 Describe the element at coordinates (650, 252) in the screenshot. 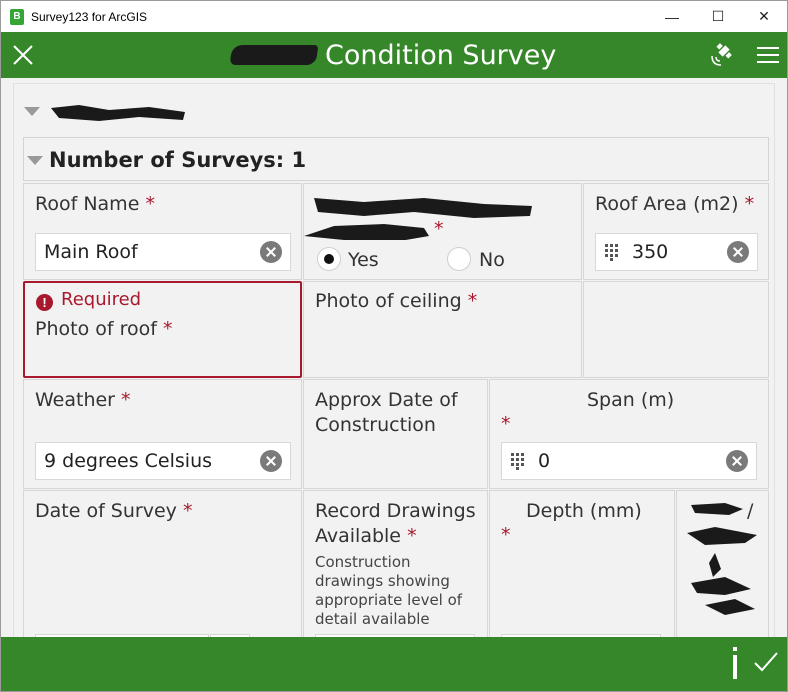

I see `roof-area-value: 350` at that location.